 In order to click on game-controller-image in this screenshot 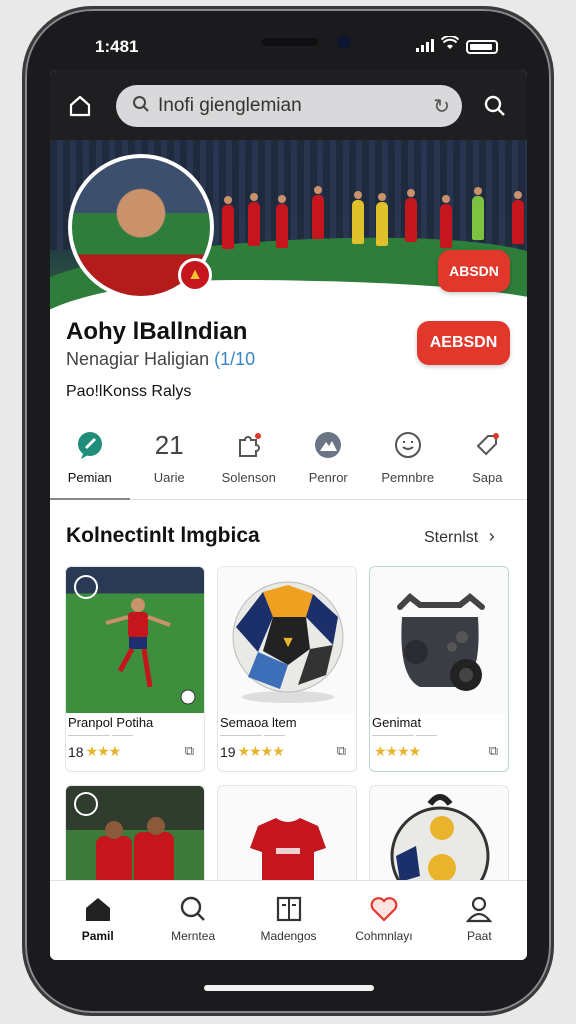, I will do `click(439, 640)`.